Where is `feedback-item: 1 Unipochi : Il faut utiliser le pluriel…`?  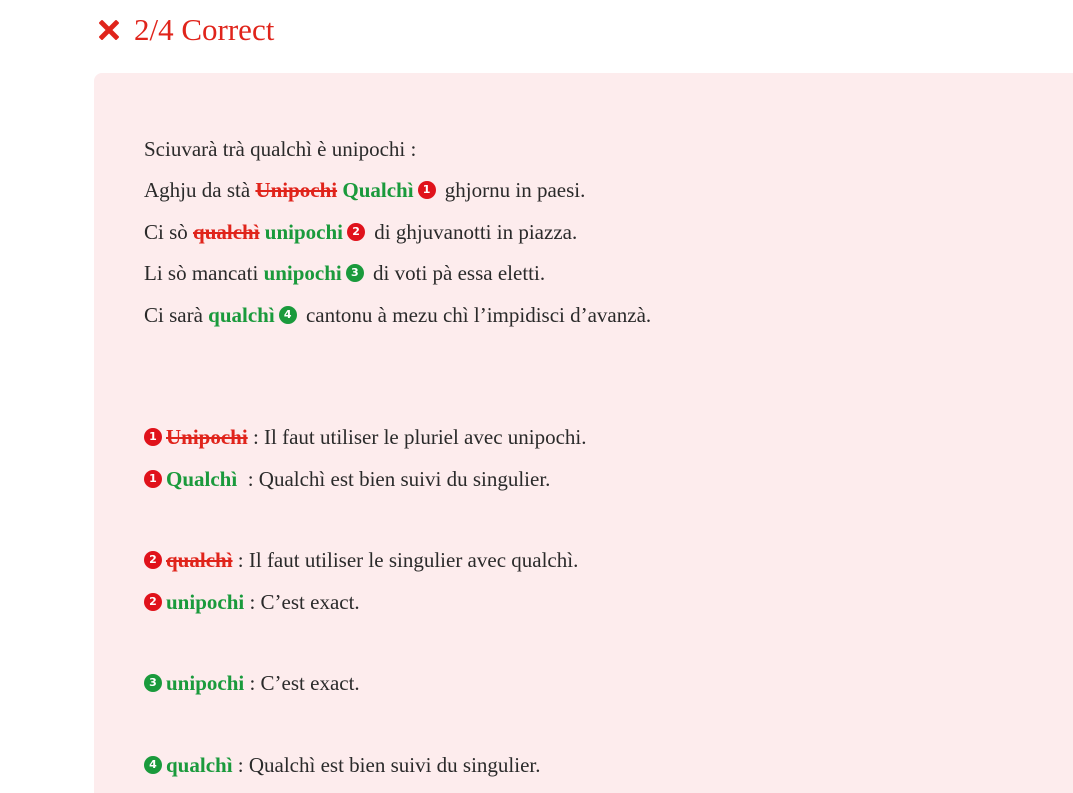
feedback-item: 1 Unipochi : Il faut utiliser le pluriel… is located at coordinates (397, 438).